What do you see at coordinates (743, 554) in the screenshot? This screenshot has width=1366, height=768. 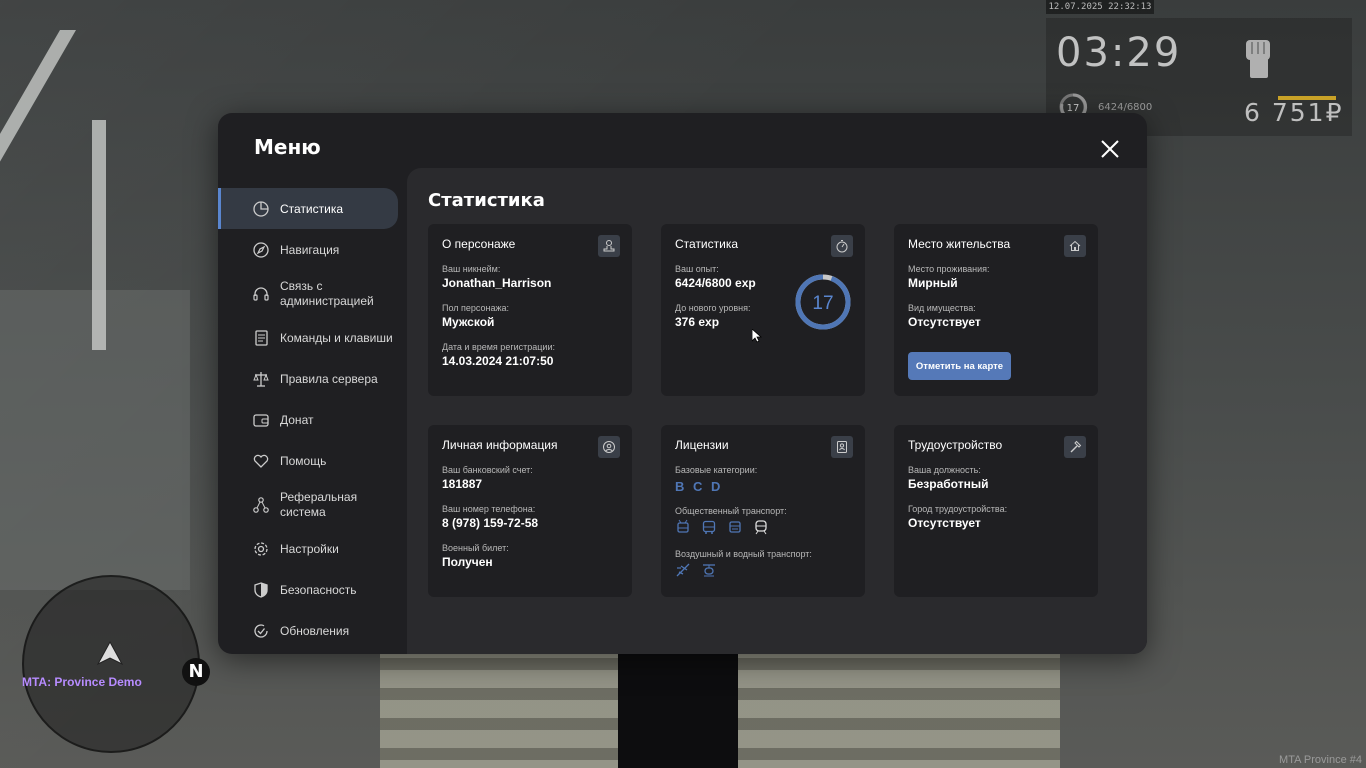 I see `air-water-transport-label: Воздушный и водный транспорт:` at bounding box center [743, 554].